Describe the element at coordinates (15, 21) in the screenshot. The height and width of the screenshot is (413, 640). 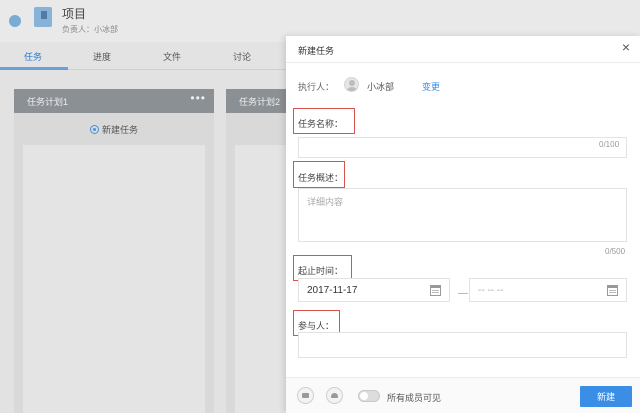
I see `back-icon` at that location.